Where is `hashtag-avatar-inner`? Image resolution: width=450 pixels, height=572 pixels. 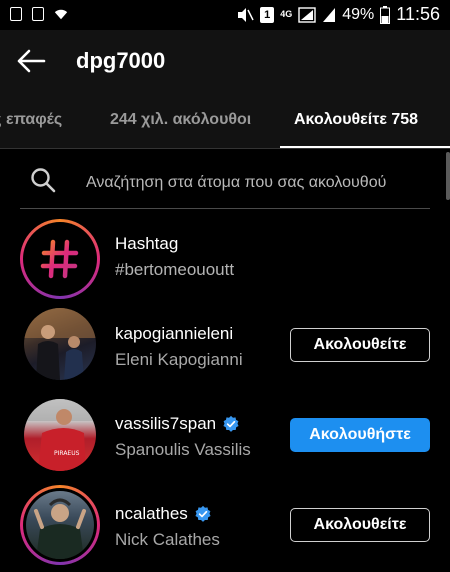
hashtag-avatar-inner is located at coordinates (60, 259).